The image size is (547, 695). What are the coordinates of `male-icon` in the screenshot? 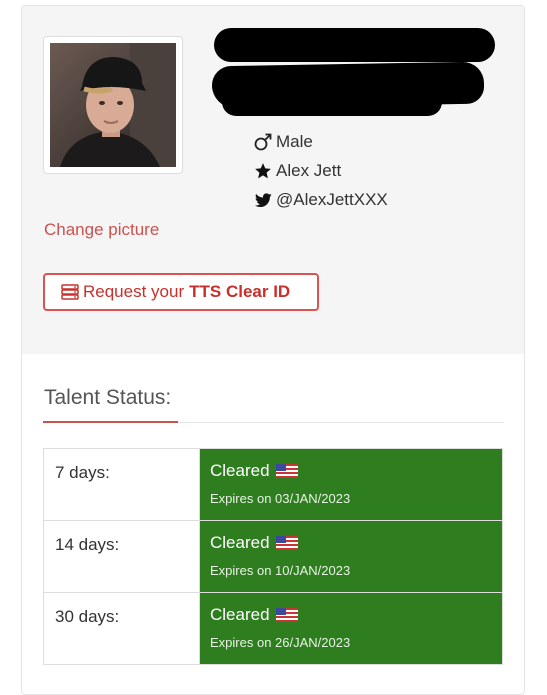 It's located at (263, 142).